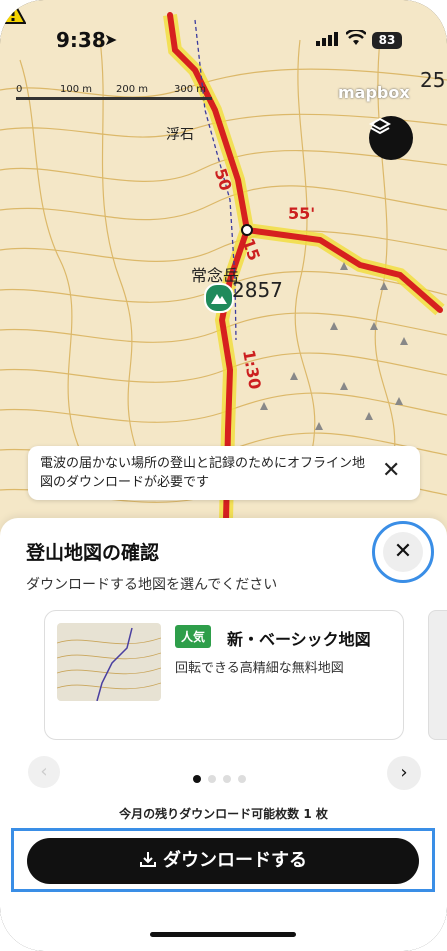 The height and width of the screenshot is (951, 447). Describe the element at coordinates (387, 40) in the screenshot. I see `battery-indicator: 83` at that location.